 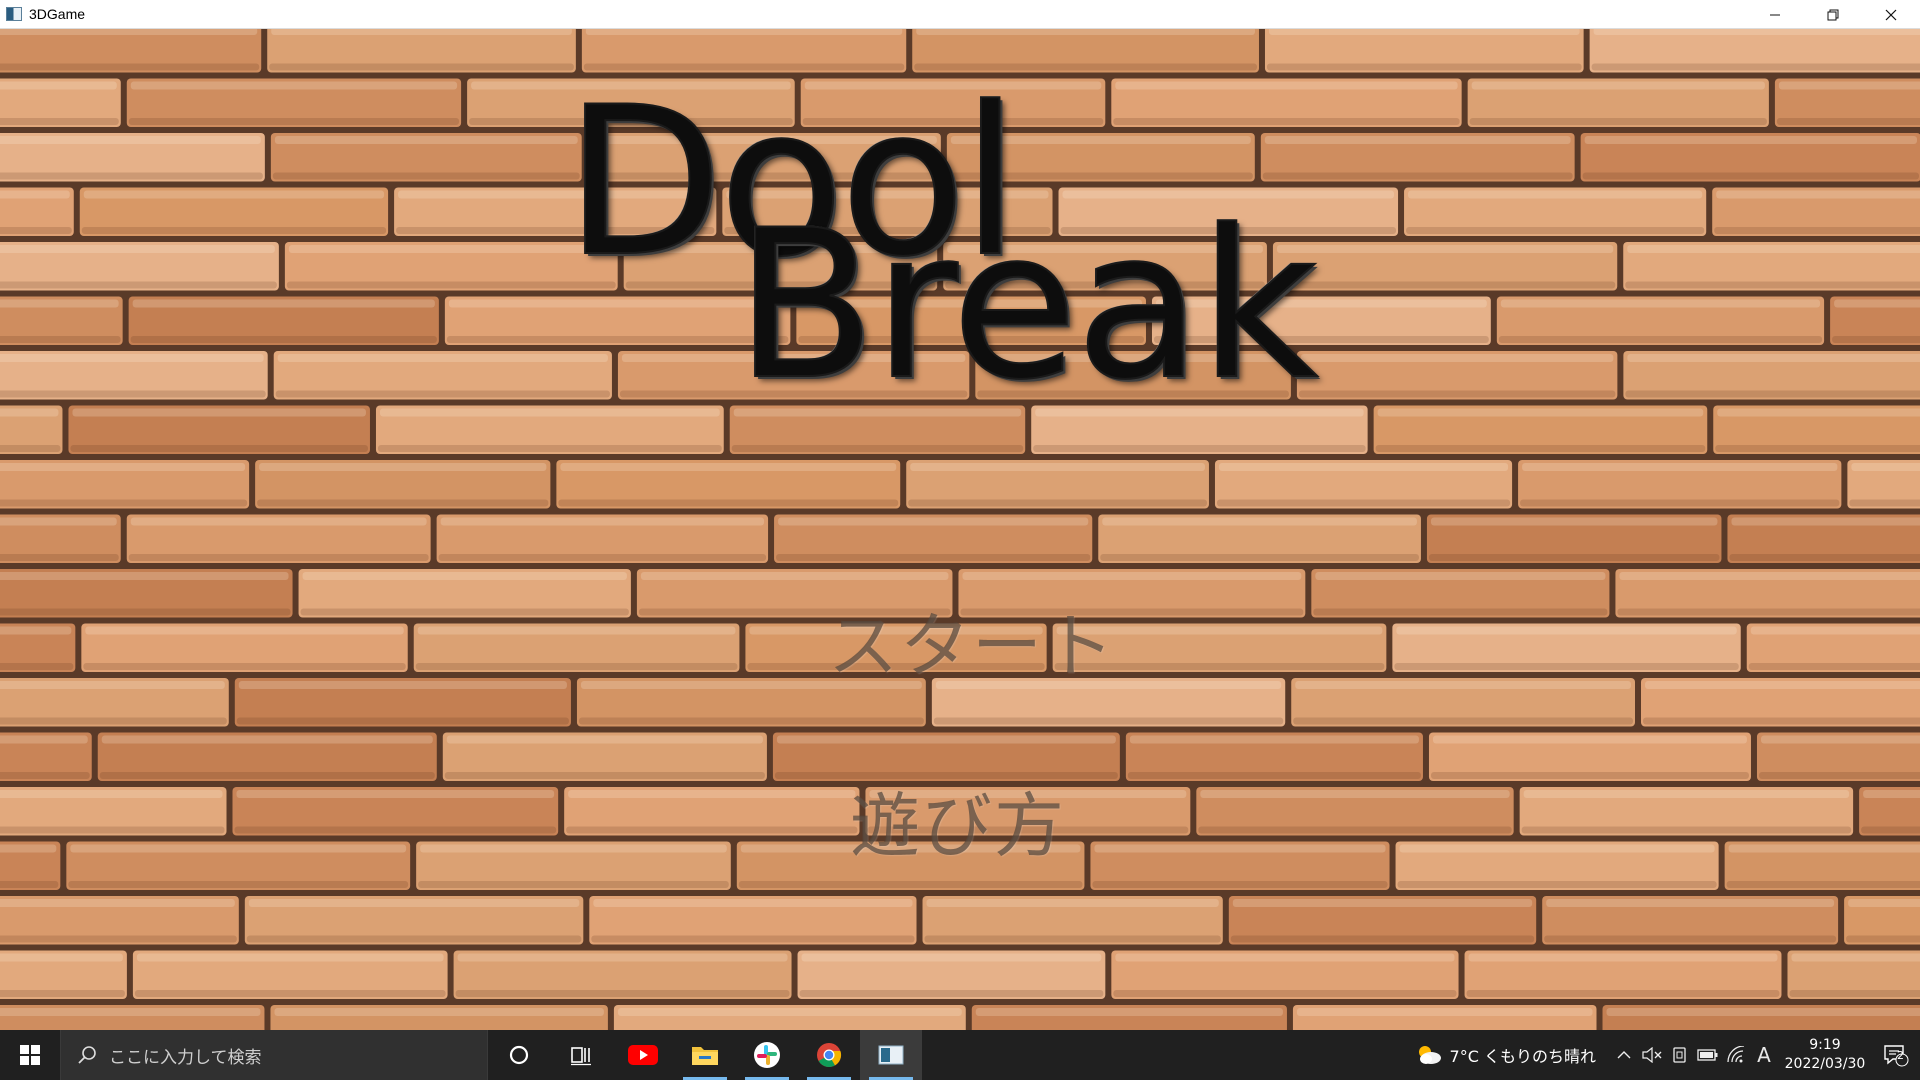 I want to click on start-menu-option: スタート, so click(x=972, y=646).